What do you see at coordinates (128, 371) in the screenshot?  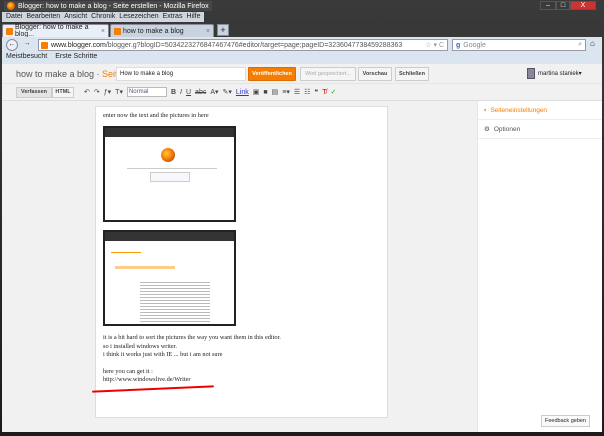 I see `body-text: here you can get it :` at bounding box center [128, 371].